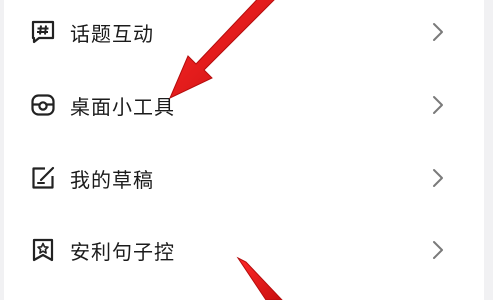  What do you see at coordinates (122, 106) in the screenshot?
I see `menu-item-label: 桌面小工具` at bounding box center [122, 106].